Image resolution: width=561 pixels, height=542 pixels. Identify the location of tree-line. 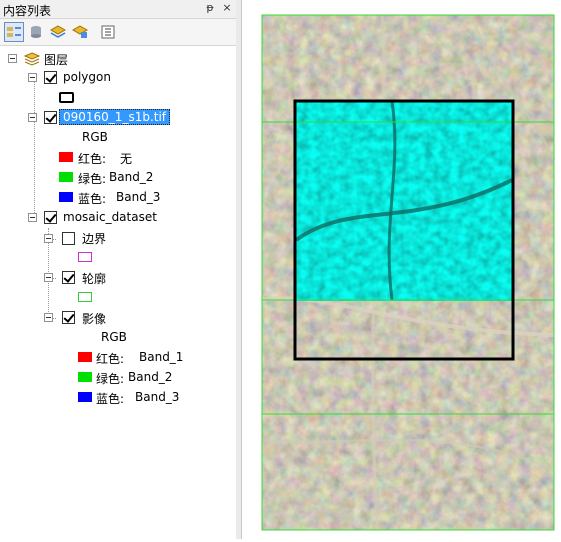
(34, 151).